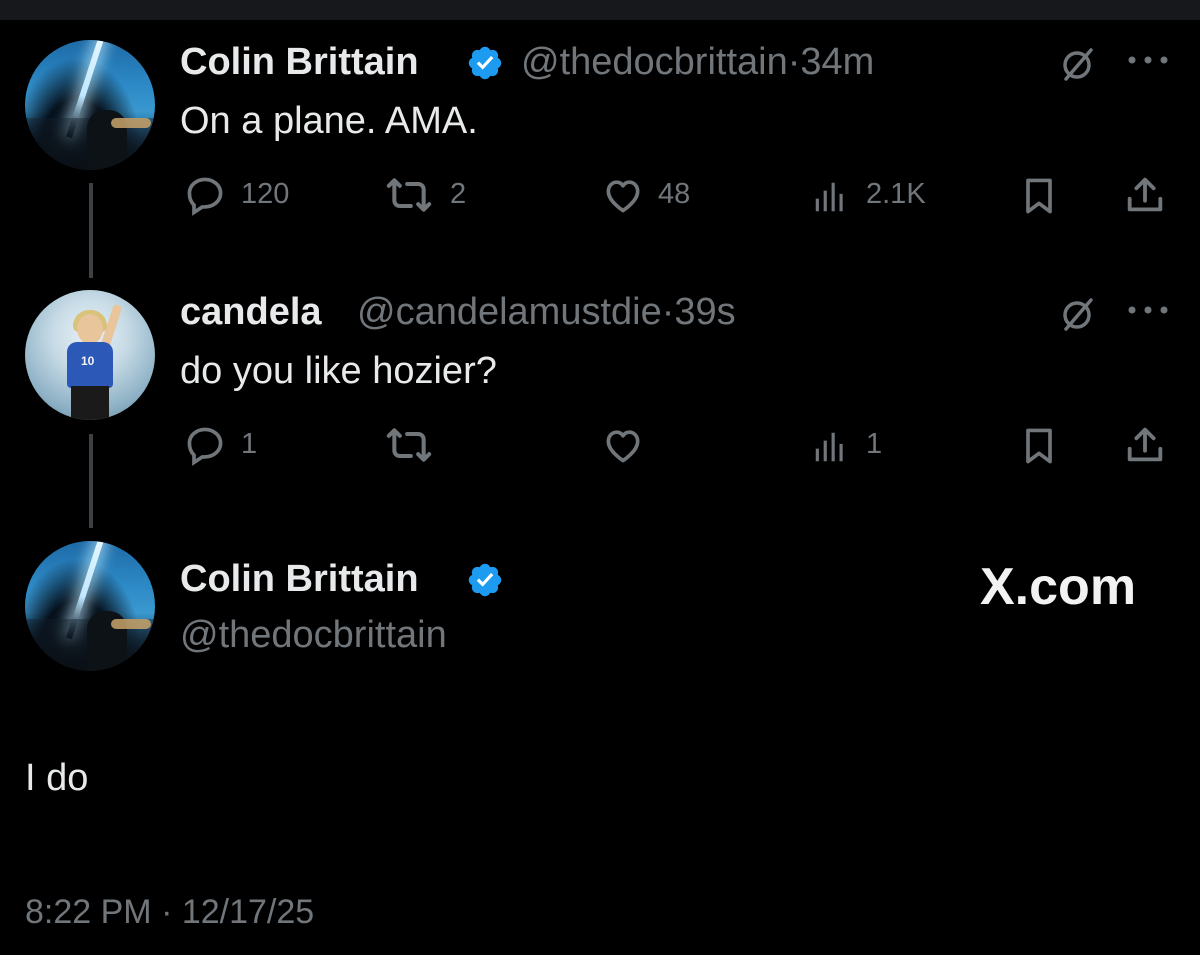 The height and width of the screenshot is (955, 1200). What do you see at coordinates (90, 355) in the screenshot?
I see `avatar-candela: 10` at bounding box center [90, 355].